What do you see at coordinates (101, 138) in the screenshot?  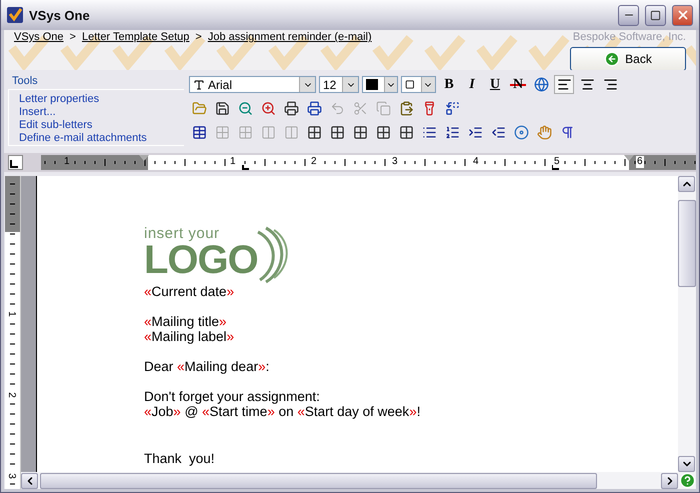 I see `tool-link: Define e-mail attachments` at bounding box center [101, 138].